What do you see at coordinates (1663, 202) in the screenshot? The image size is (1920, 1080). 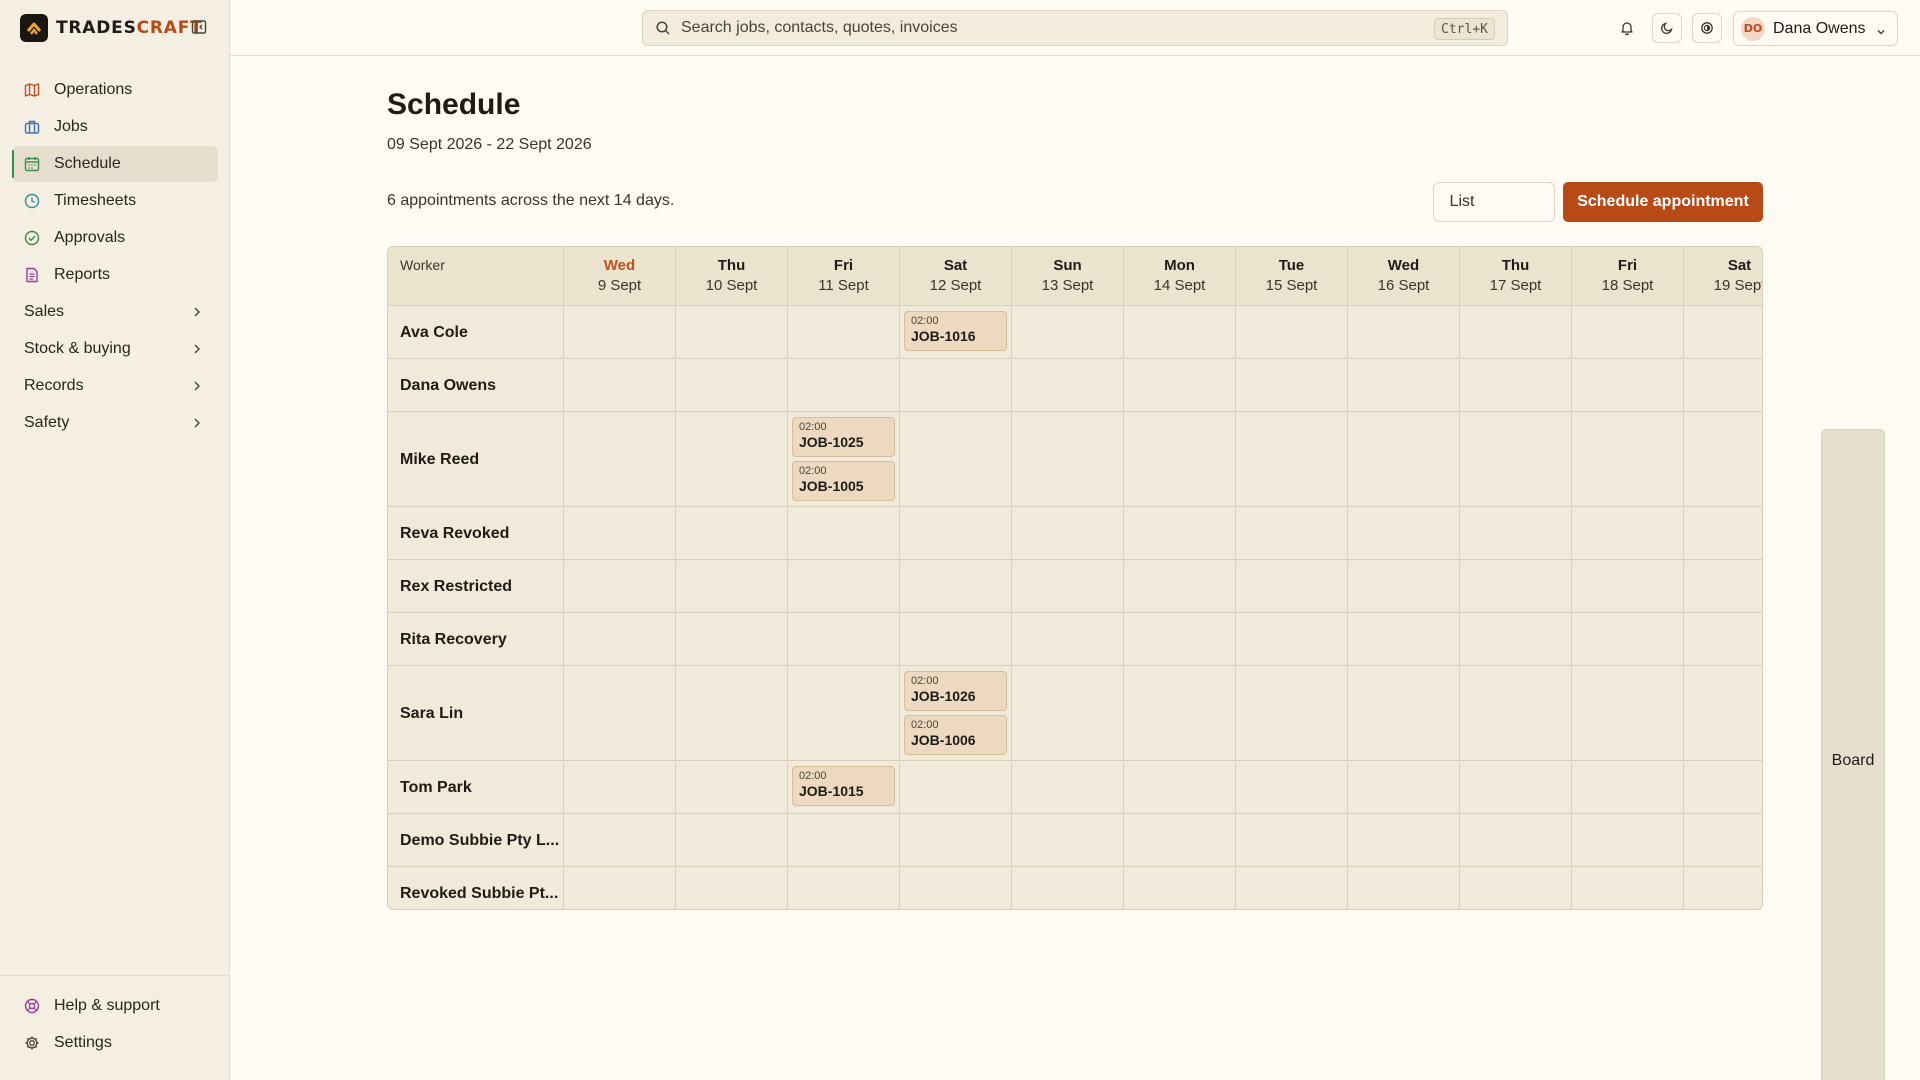 I see `schedule-appointment-button: Schedule appointment` at bounding box center [1663, 202].